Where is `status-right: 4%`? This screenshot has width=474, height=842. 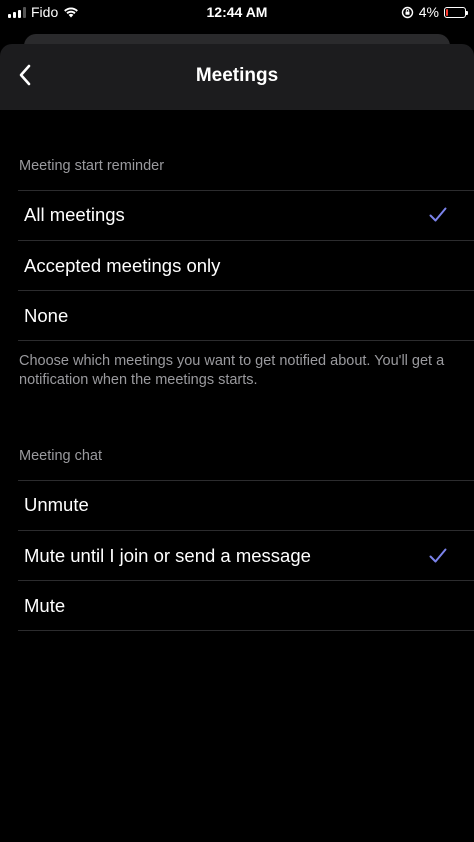
status-right: 4% is located at coordinates (434, 12).